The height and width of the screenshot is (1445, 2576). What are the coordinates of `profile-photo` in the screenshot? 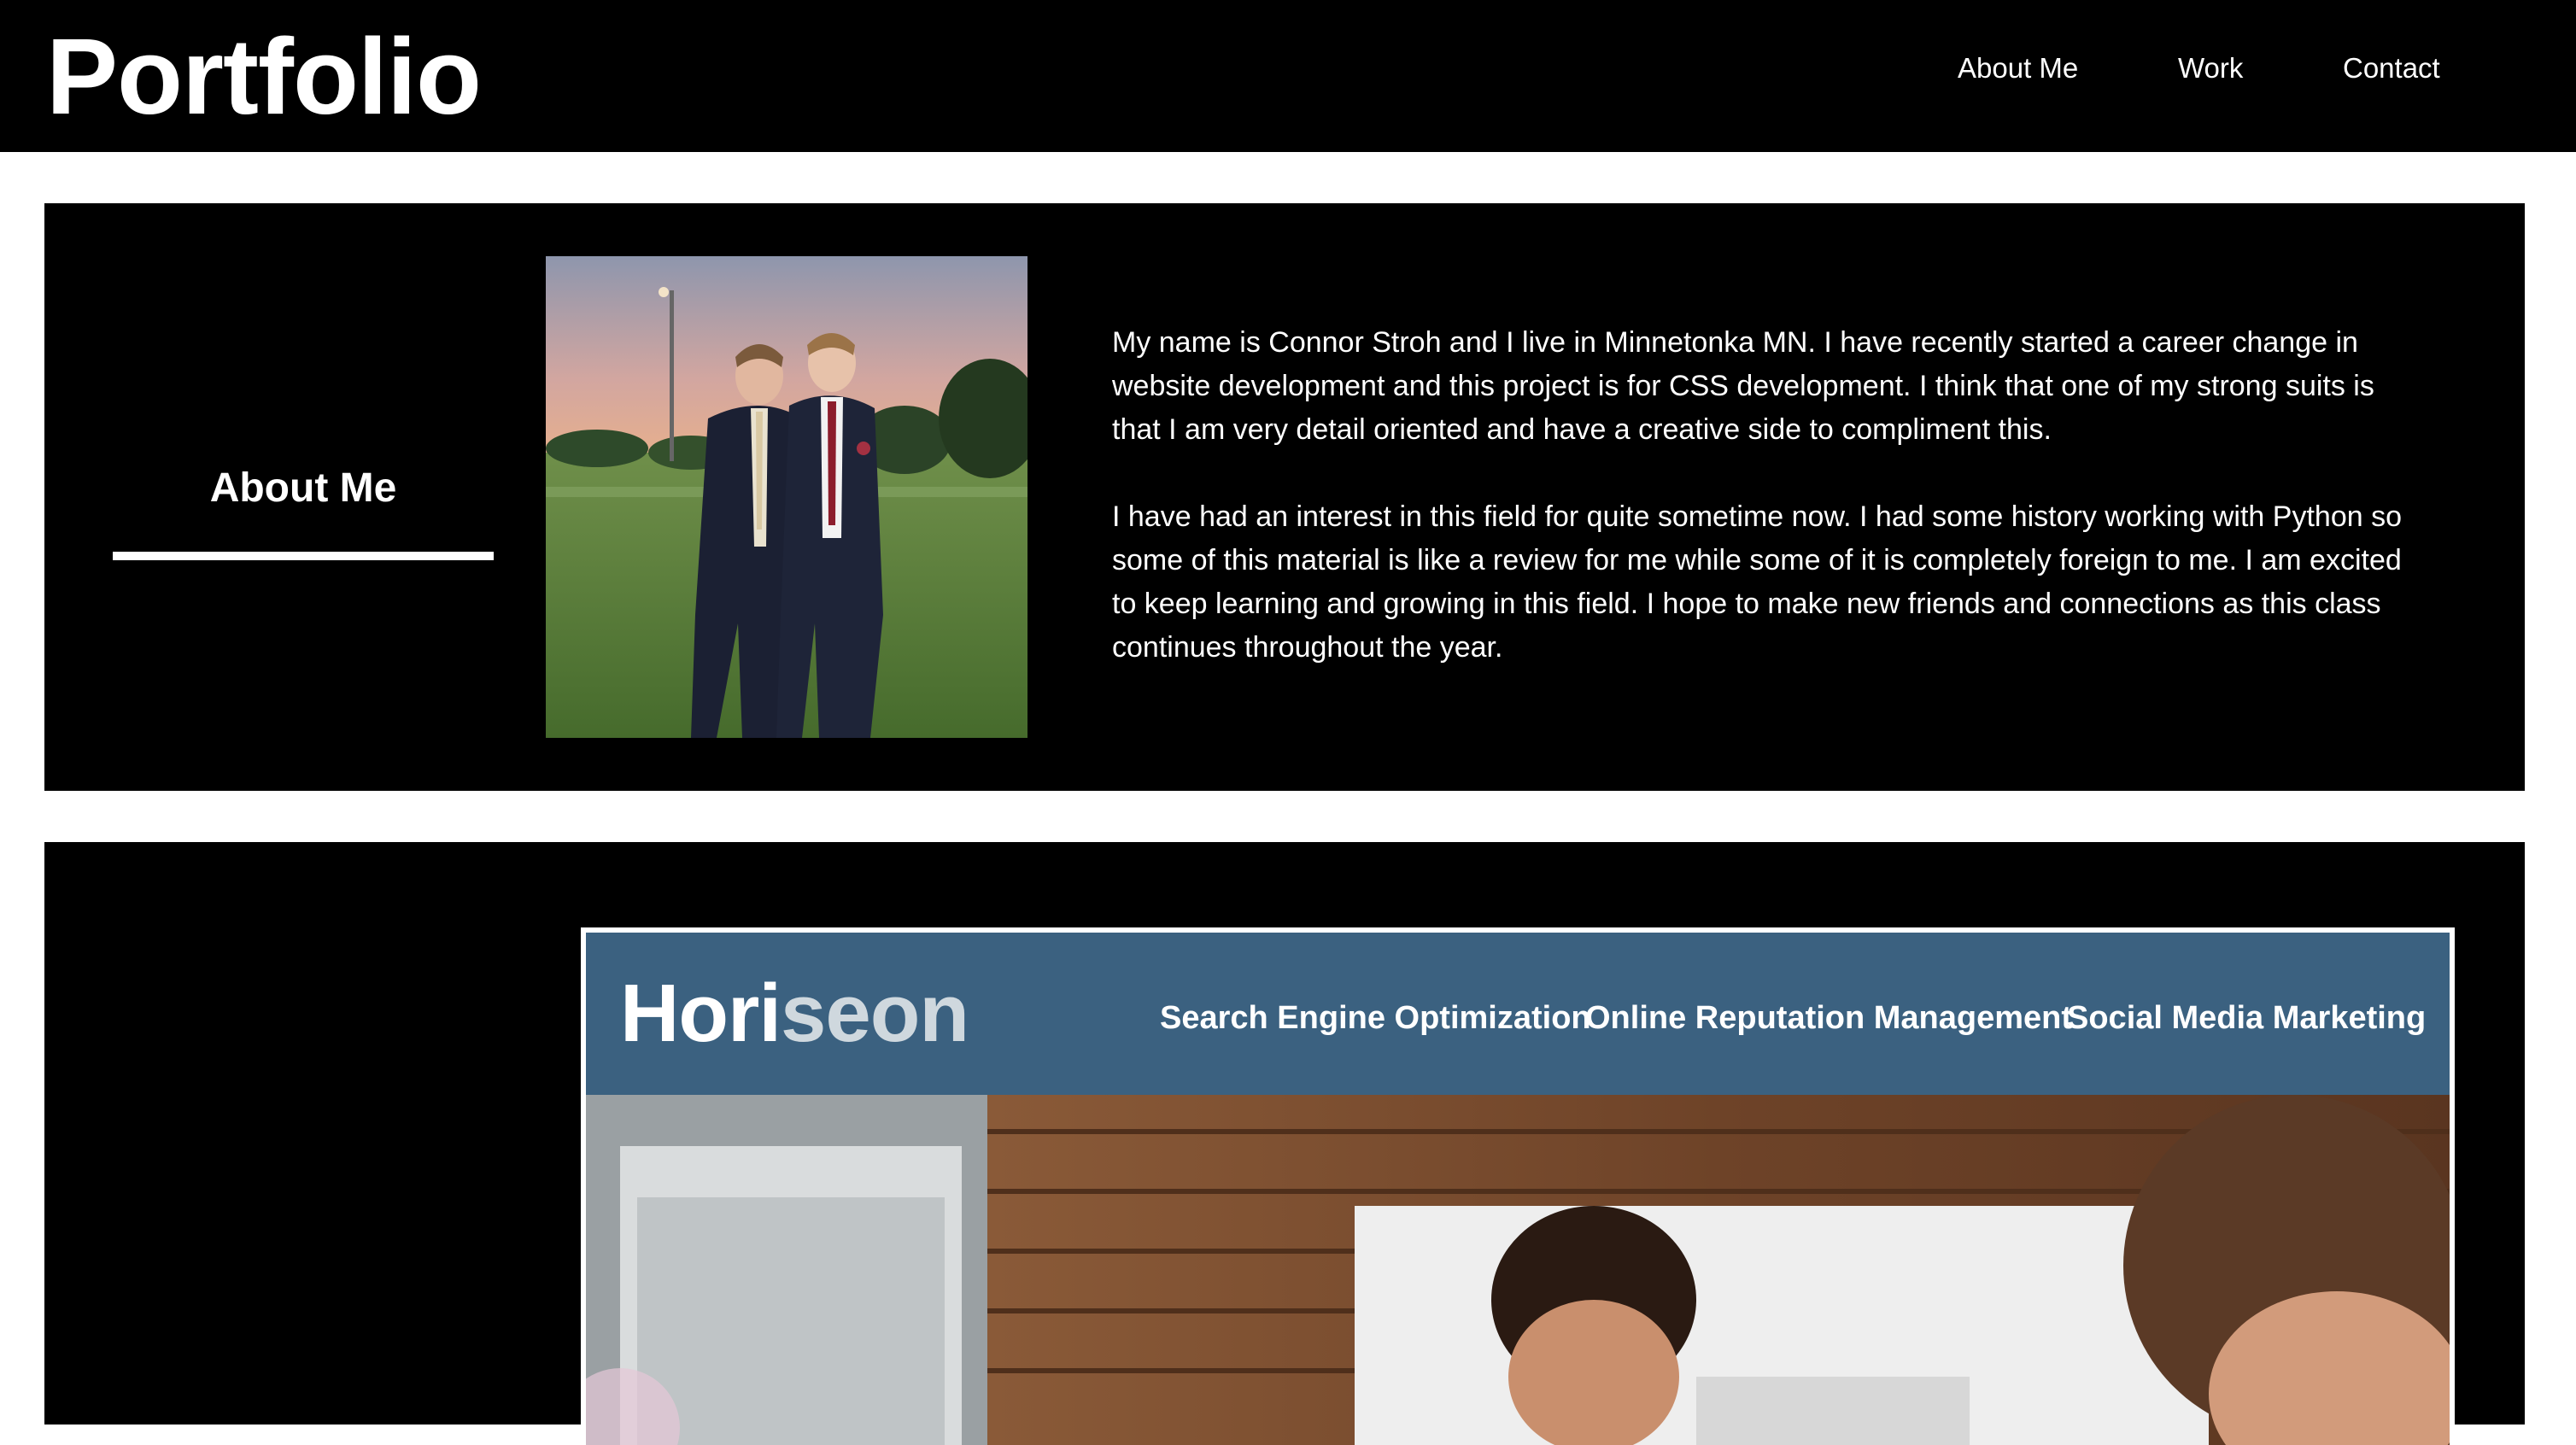 It's located at (786, 497).